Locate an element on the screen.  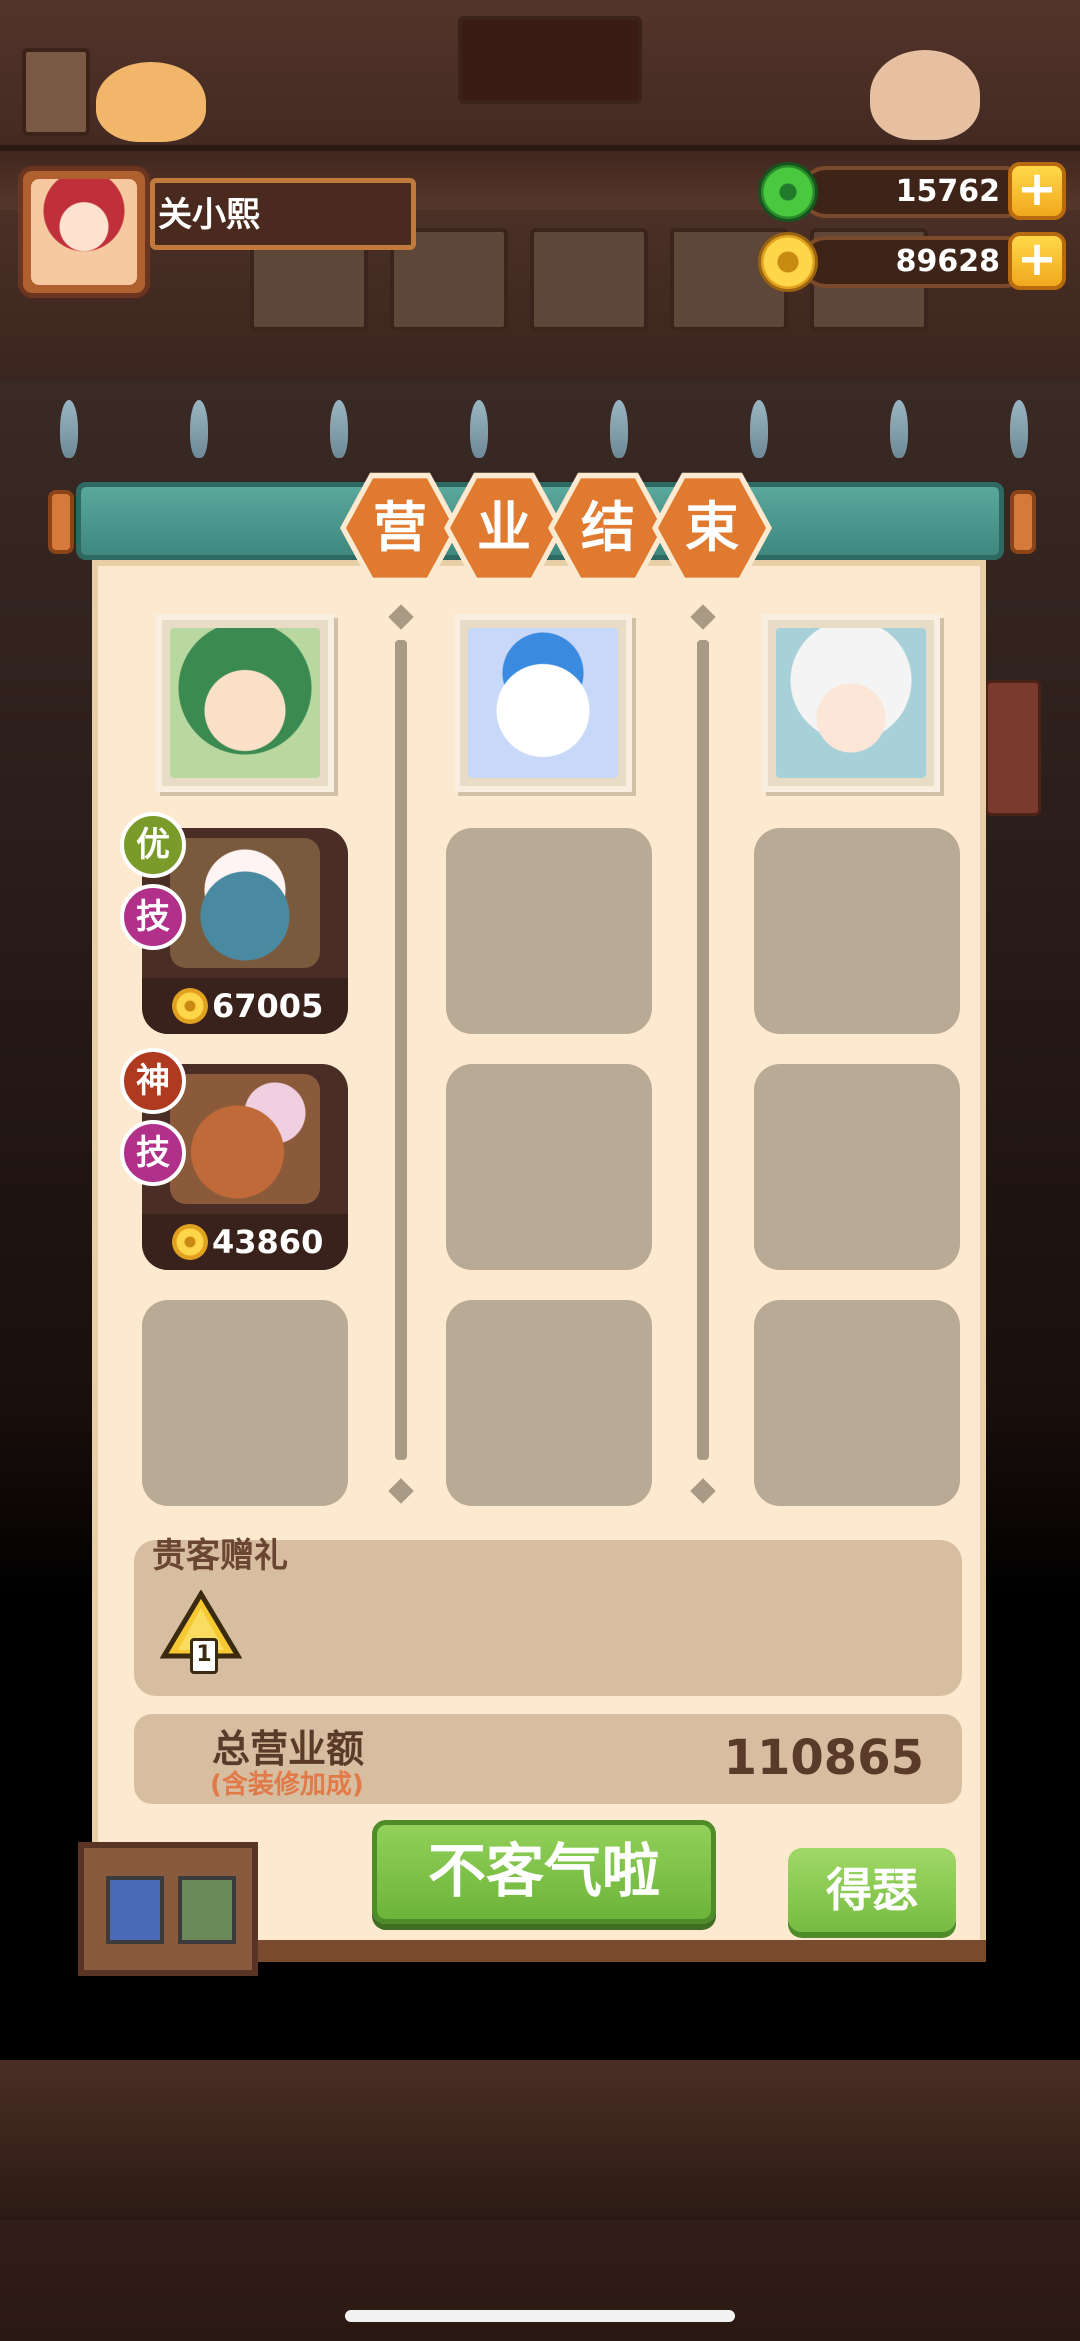
gift-item: 1 is located at coordinates (201, 1631).